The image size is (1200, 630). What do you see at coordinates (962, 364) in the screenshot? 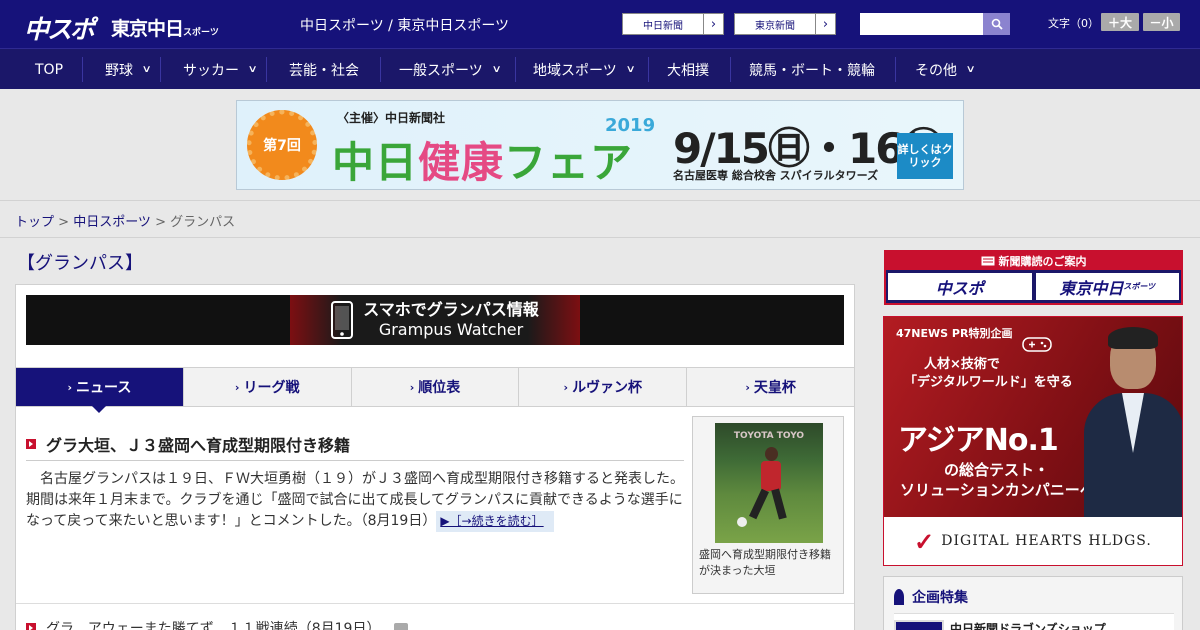
I see `ad-line1: 人材×技術で` at bounding box center [962, 364].